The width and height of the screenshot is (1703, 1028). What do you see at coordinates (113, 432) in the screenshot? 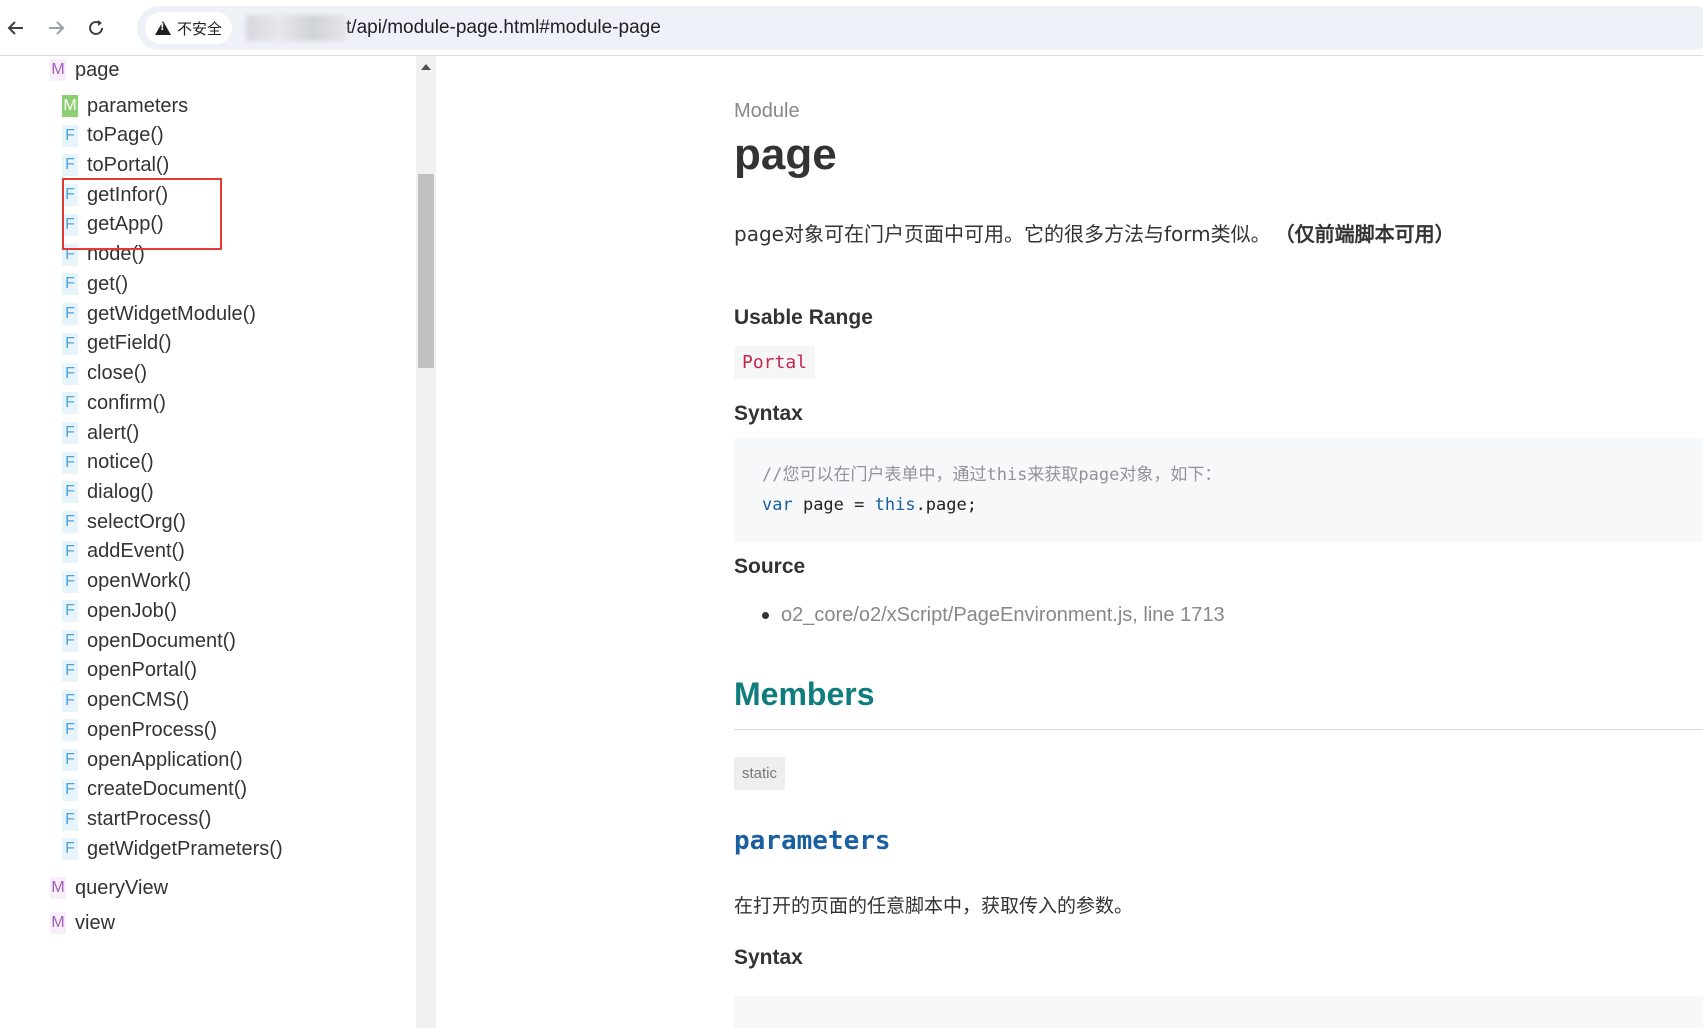
I see `sidebar-item-label: alert()` at bounding box center [113, 432].